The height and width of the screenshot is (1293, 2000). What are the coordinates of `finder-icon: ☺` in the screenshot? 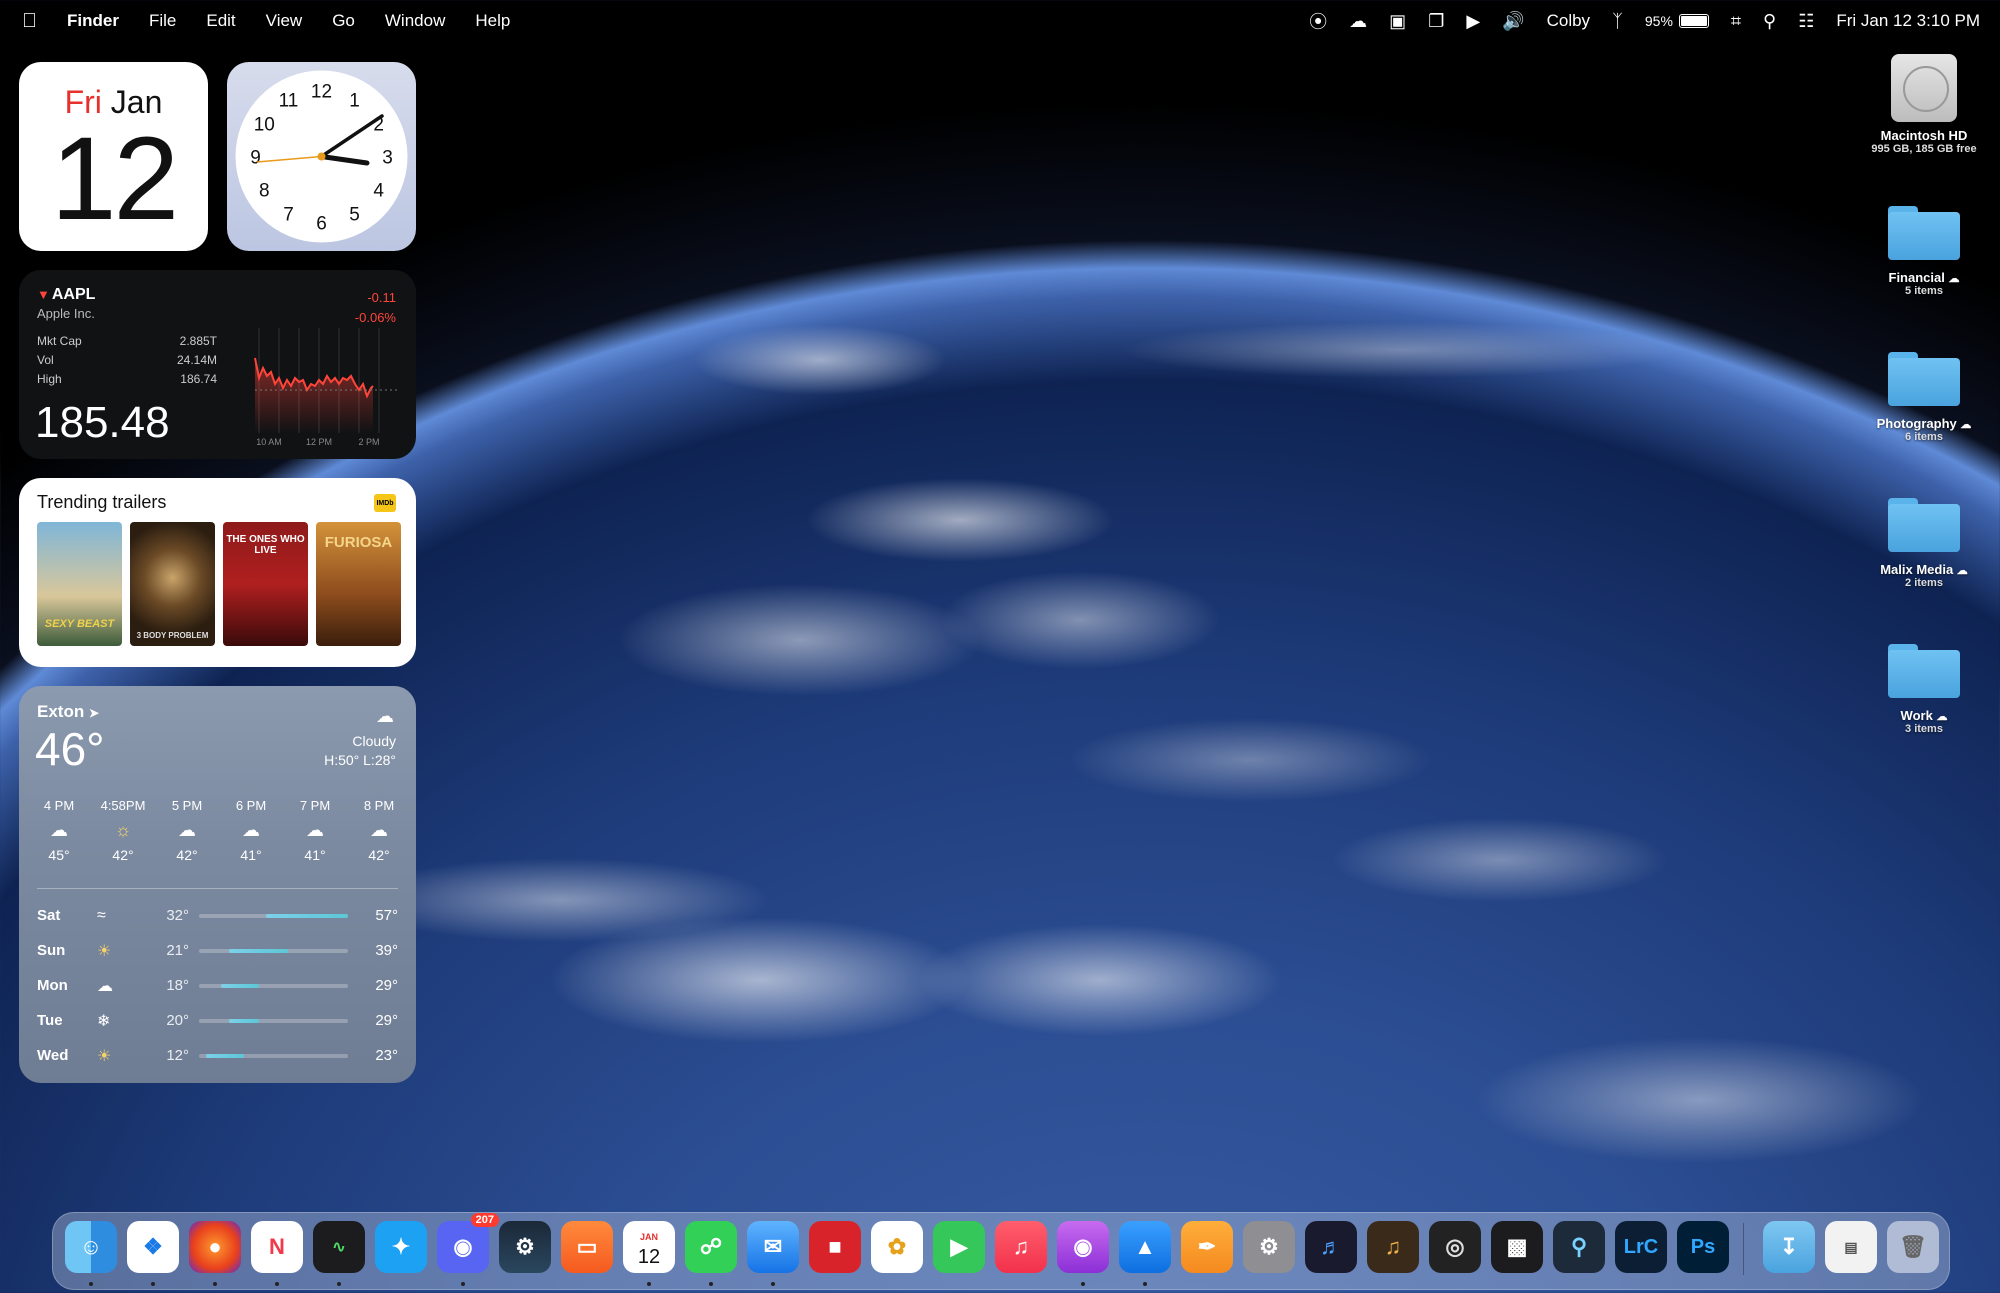 It's located at (91, 1246).